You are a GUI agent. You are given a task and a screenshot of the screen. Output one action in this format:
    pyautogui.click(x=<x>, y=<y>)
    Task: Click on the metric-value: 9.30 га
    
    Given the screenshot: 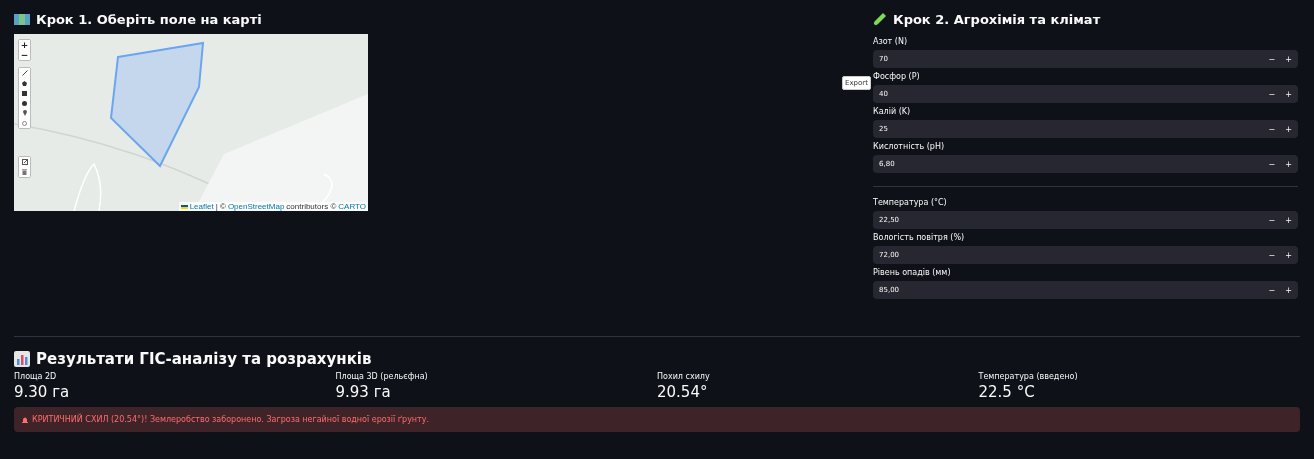 What is the action you would take?
    pyautogui.click(x=42, y=392)
    